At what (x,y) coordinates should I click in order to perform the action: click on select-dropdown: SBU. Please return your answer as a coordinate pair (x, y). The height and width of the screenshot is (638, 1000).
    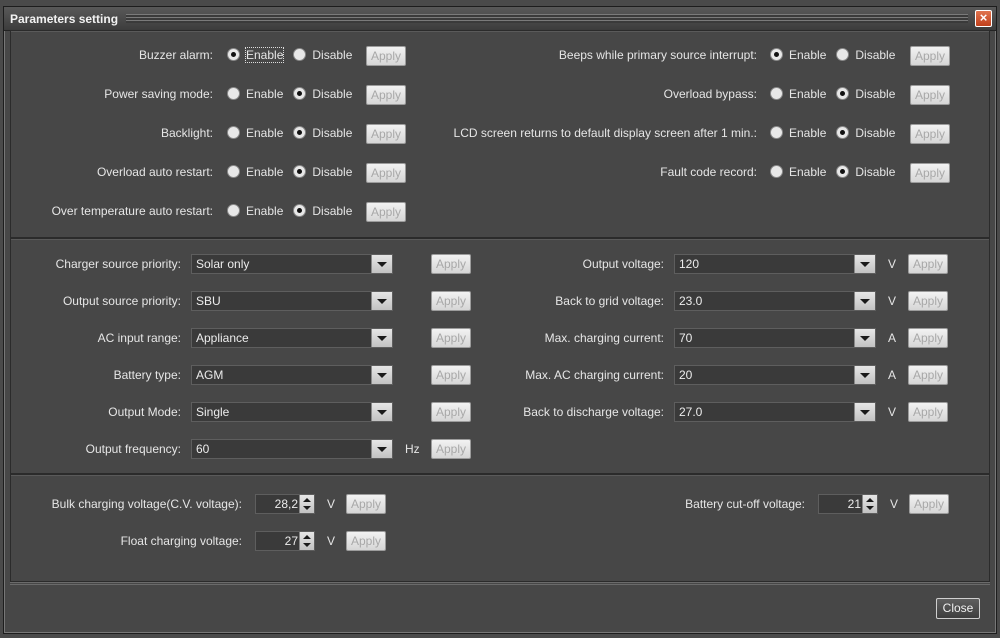
    Looking at the image, I should click on (292, 301).